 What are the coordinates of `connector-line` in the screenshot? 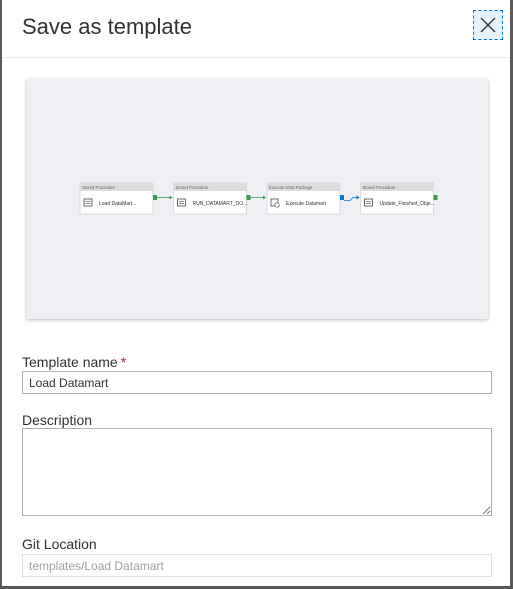 It's located at (350, 199).